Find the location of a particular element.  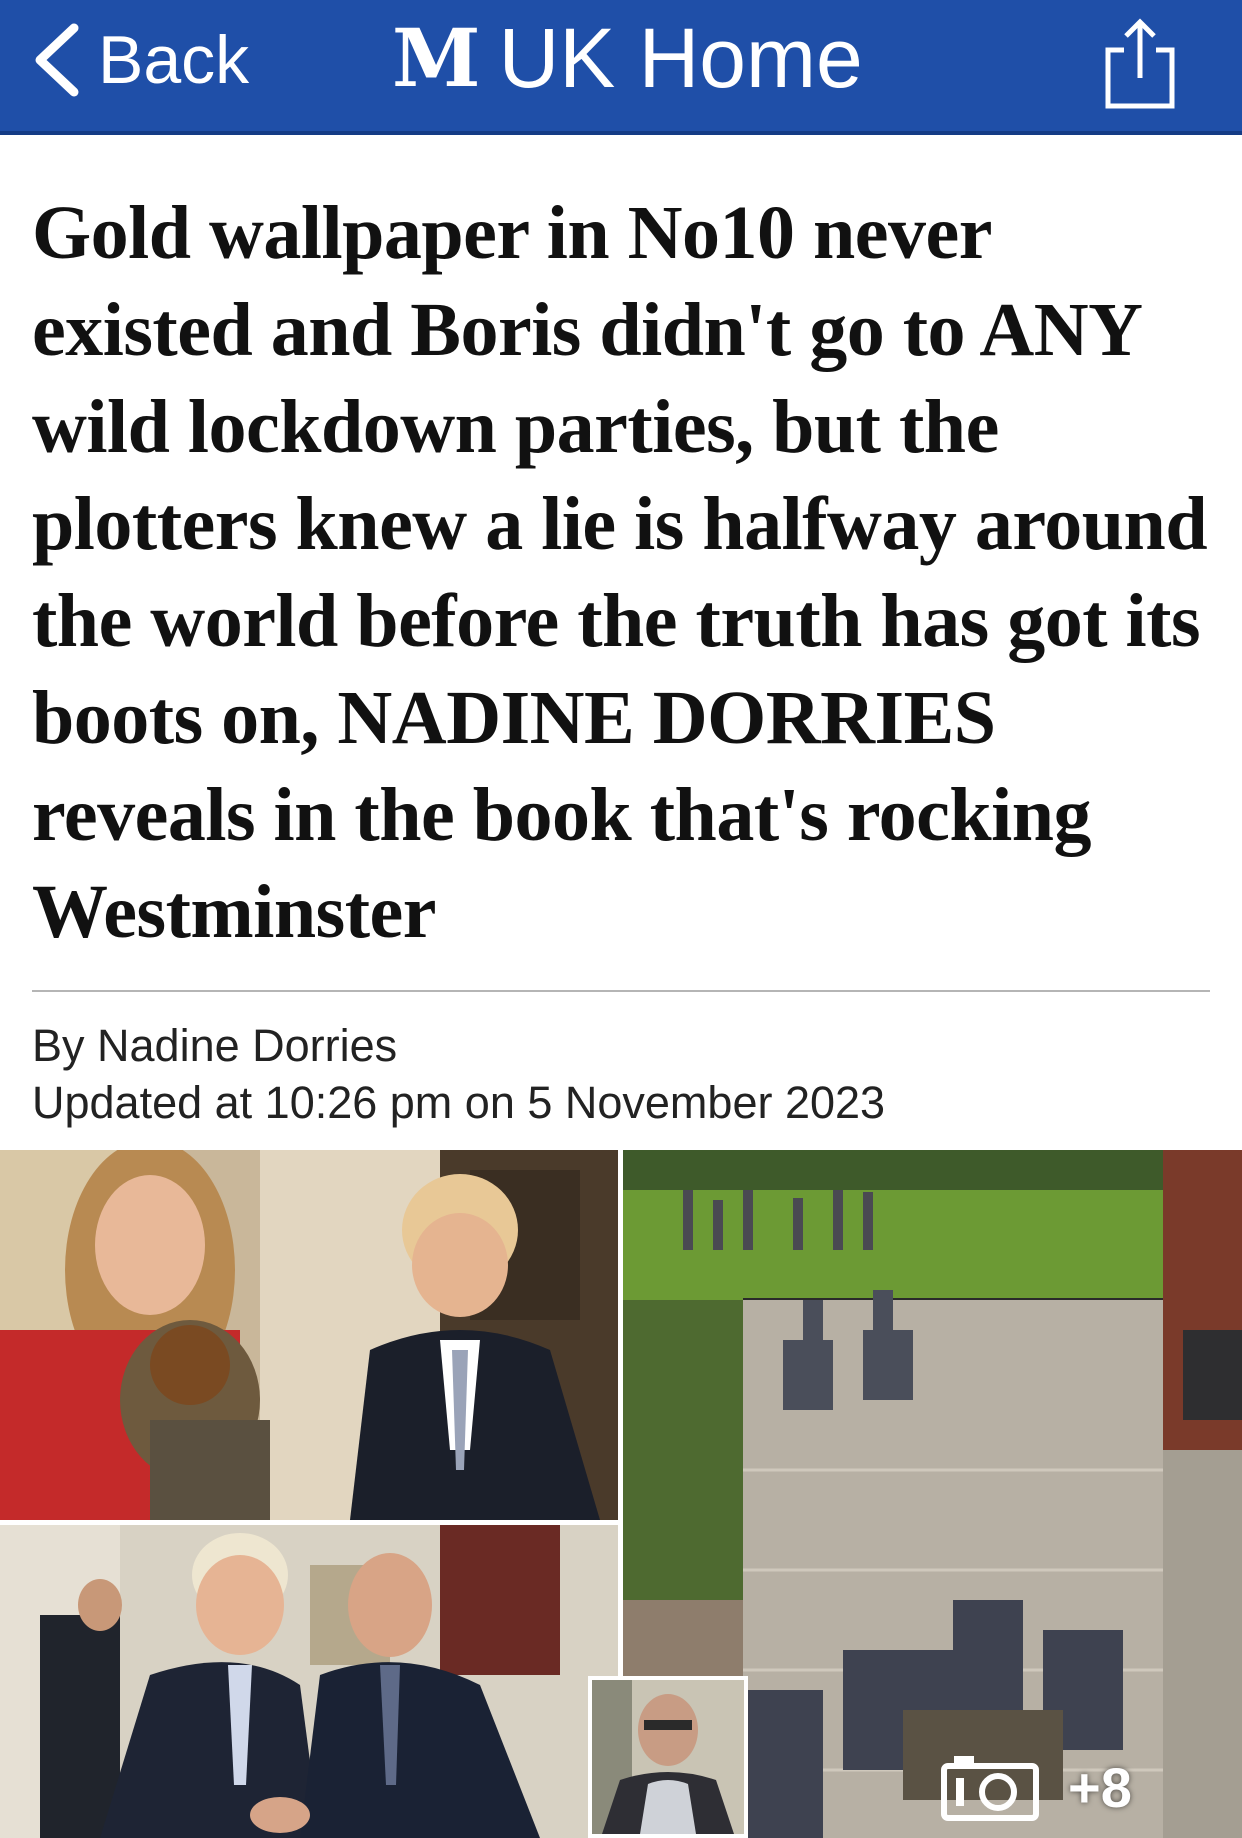

camera-icon is located at coordinates (990, 1788).